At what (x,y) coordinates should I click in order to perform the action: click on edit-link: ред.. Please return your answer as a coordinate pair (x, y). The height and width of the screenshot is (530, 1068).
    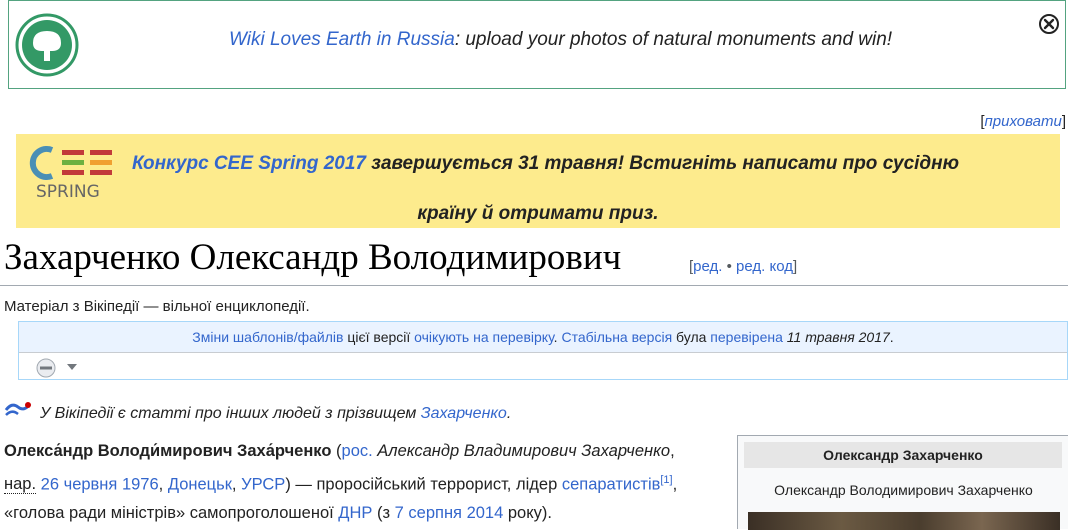
    Looking at the image, I should click on (707, 266).